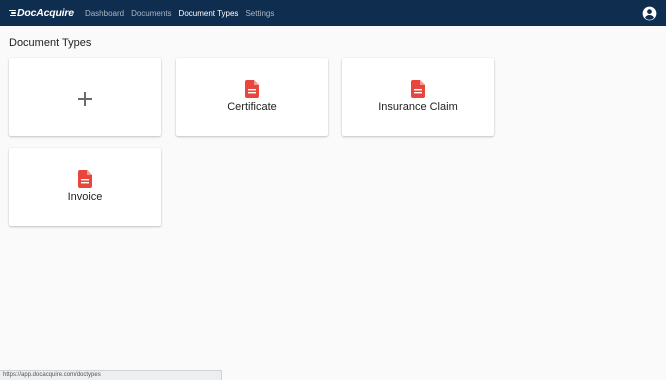 Image resolution: width=666 pixels, height=380 pixels. I want to click on brand-logo: DocAcquire, so click(41, 13).